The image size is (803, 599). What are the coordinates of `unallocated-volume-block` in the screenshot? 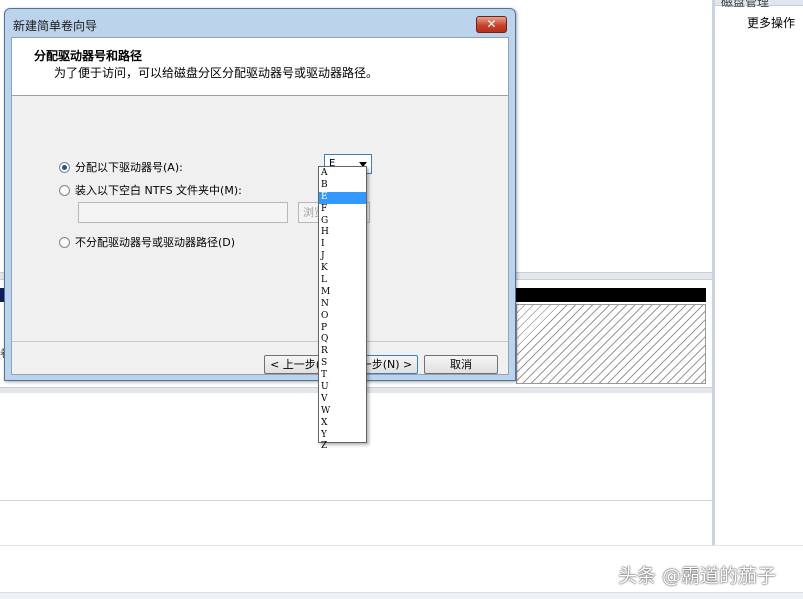 It's located at (611, 344).